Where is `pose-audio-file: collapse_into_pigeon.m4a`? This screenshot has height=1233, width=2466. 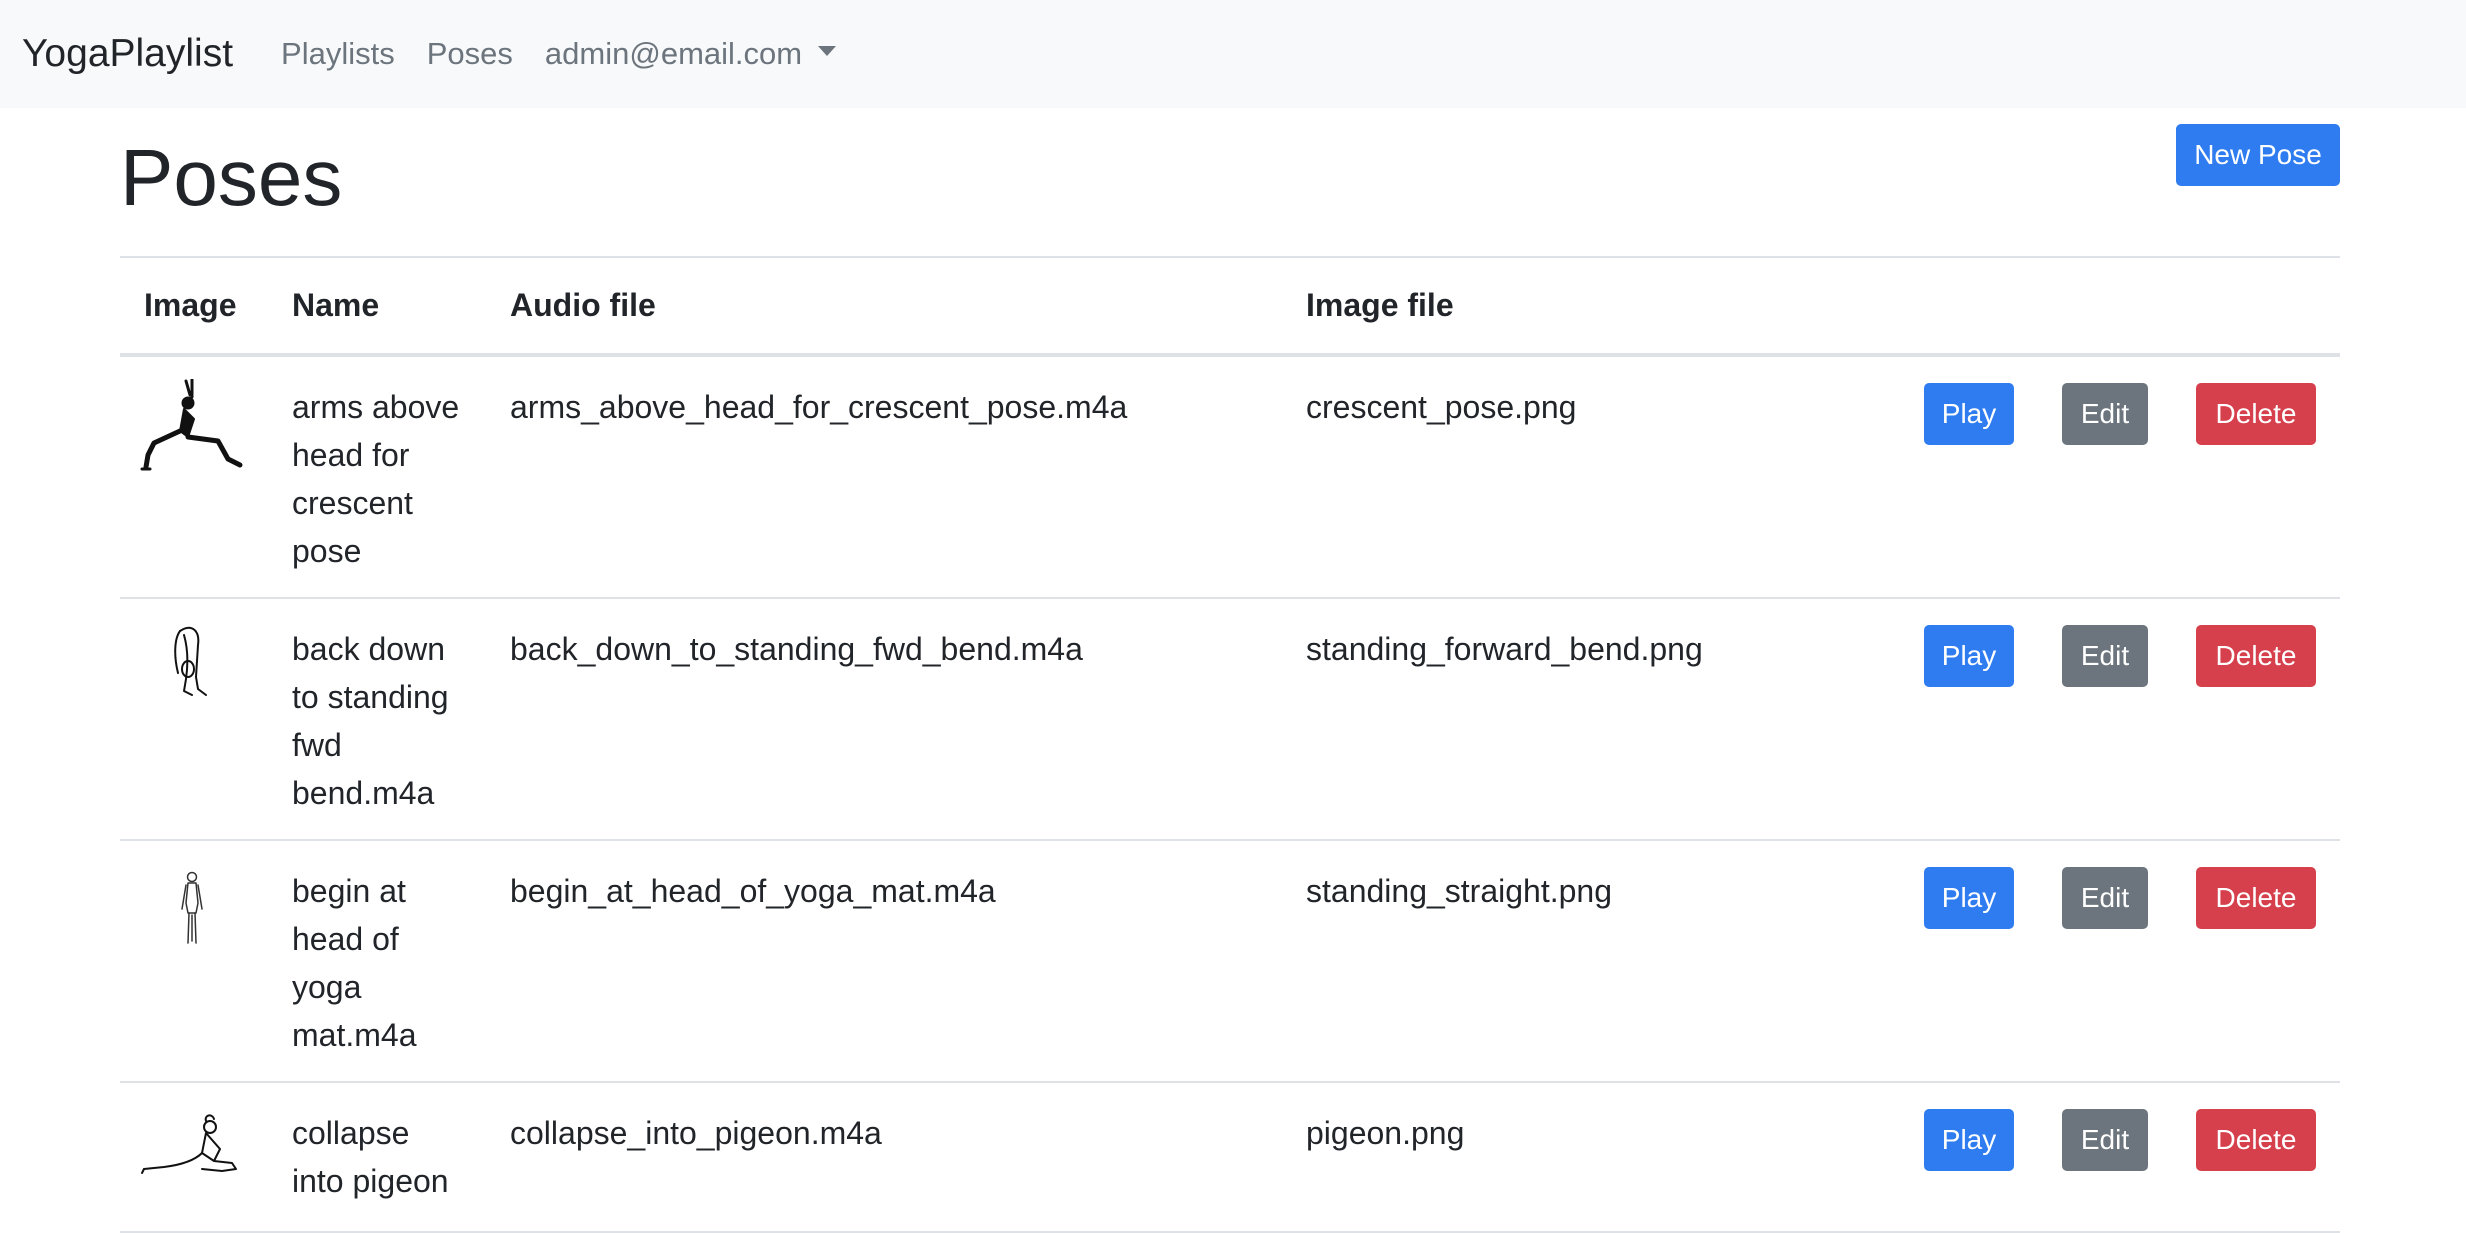 pose-audio-file: collapse_into_pigeon.m4a is located at coordinates (884, 1157).